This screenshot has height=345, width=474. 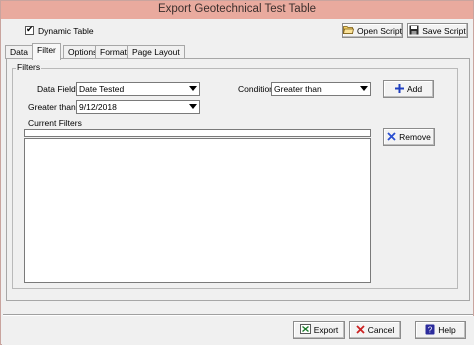 What do you see at coordinates (113, 52) in the screenshot?
I see `tab-format-label: Format` at bounding box center [113, 52].